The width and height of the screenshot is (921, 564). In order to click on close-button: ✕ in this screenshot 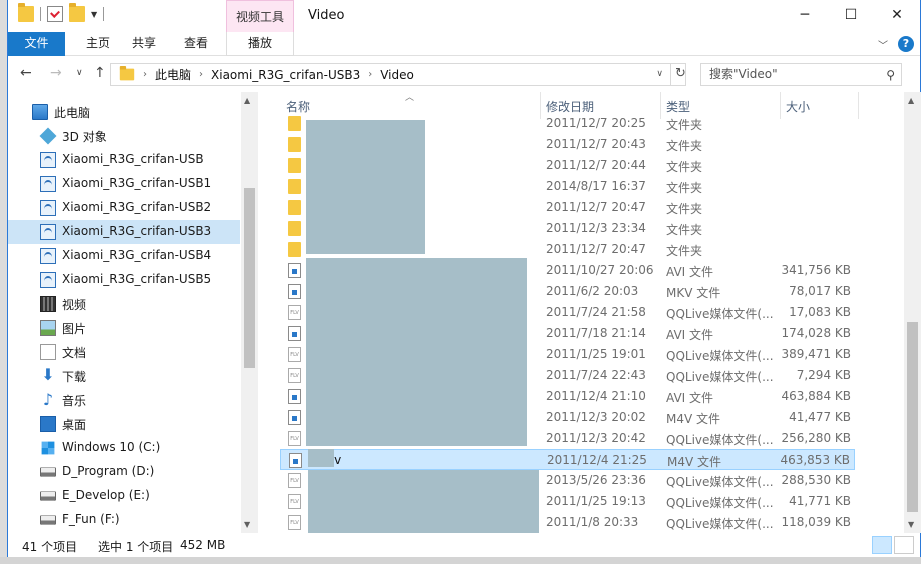, I will do `click(897, 15)`.